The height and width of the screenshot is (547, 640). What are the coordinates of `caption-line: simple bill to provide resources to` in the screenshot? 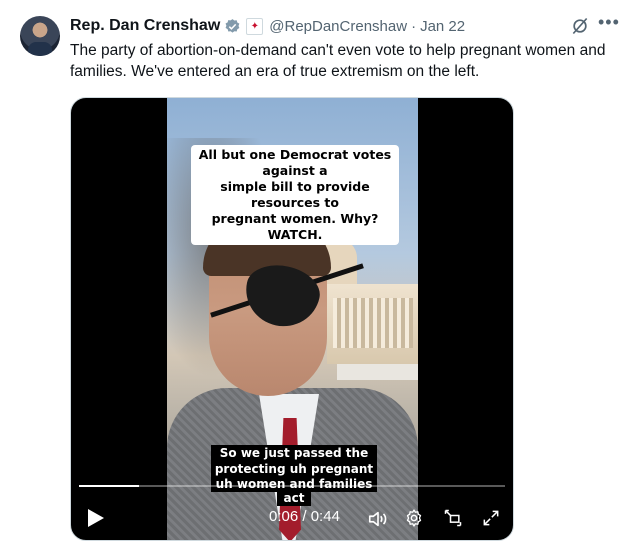 It's located at (295, 194).